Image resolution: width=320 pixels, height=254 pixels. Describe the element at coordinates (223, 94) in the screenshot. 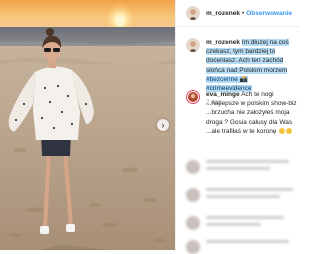

I see `commenter-username: eva_minge` at that location.